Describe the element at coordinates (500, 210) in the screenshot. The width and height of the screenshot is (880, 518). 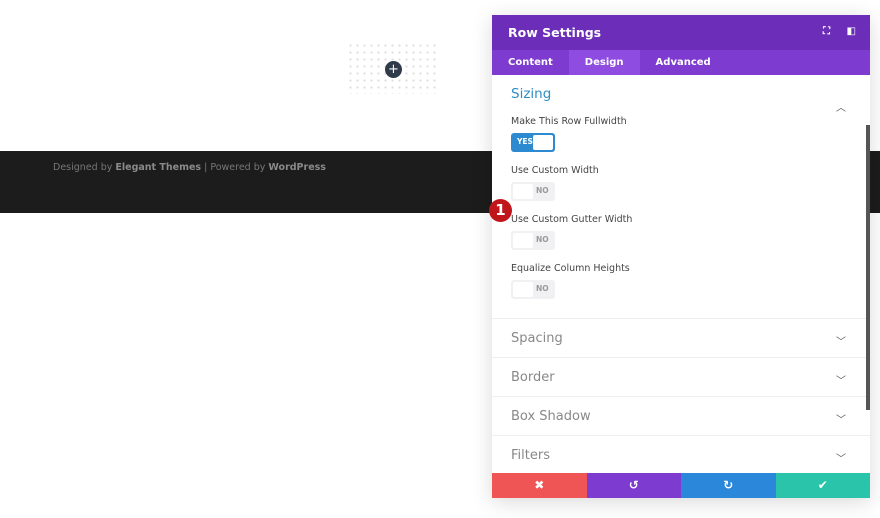
I see `step-badge: 1` at that location.